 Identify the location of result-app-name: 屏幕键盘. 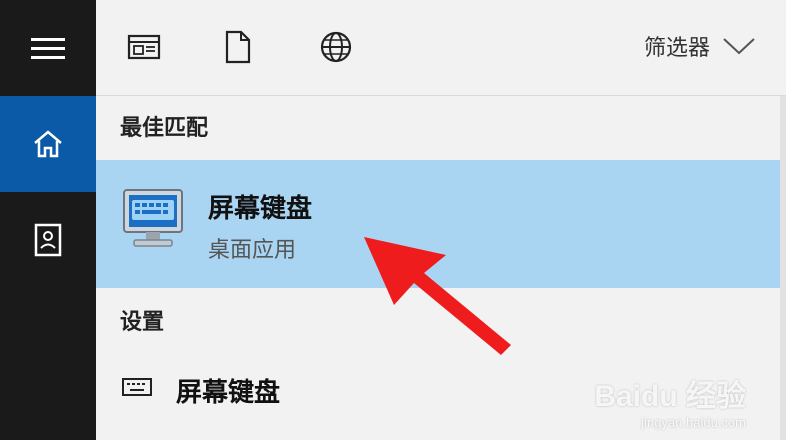
(260, 209).